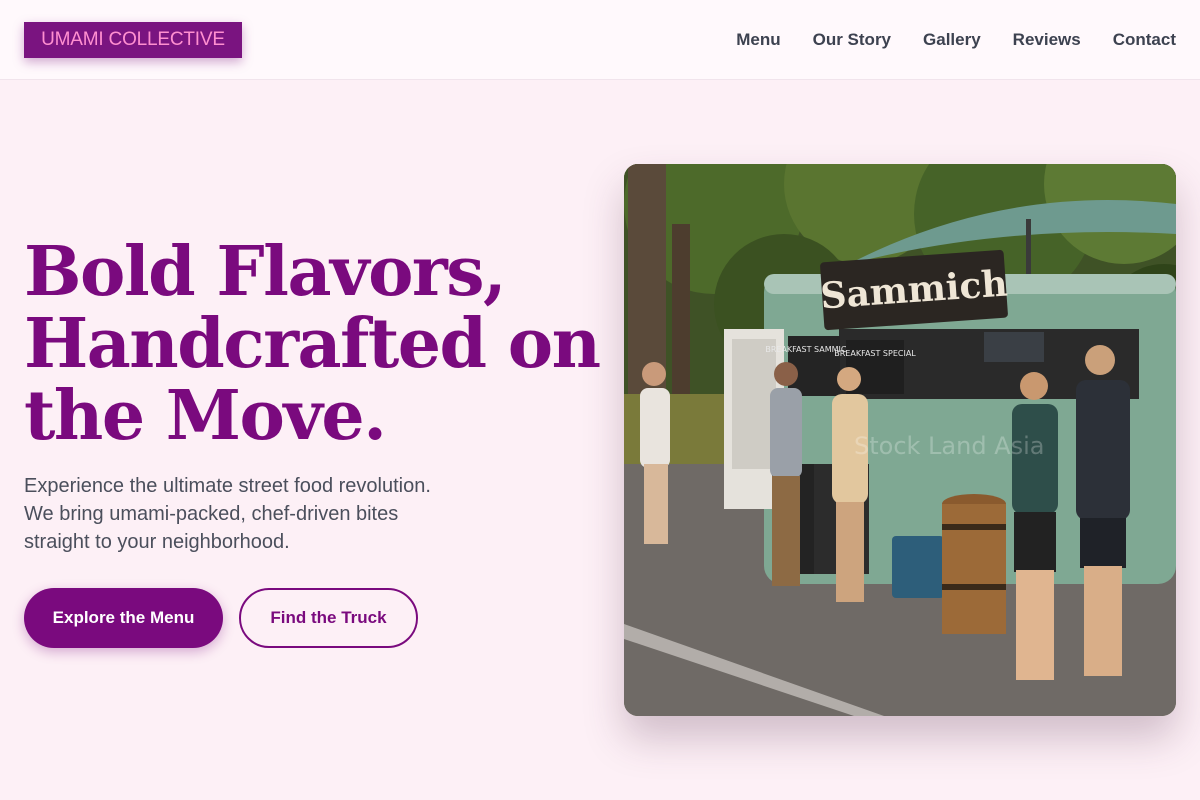  Describe the element at coordinates (852, 40) in the screenshot. I see `nav-link-our-story: Our Story` at that location.